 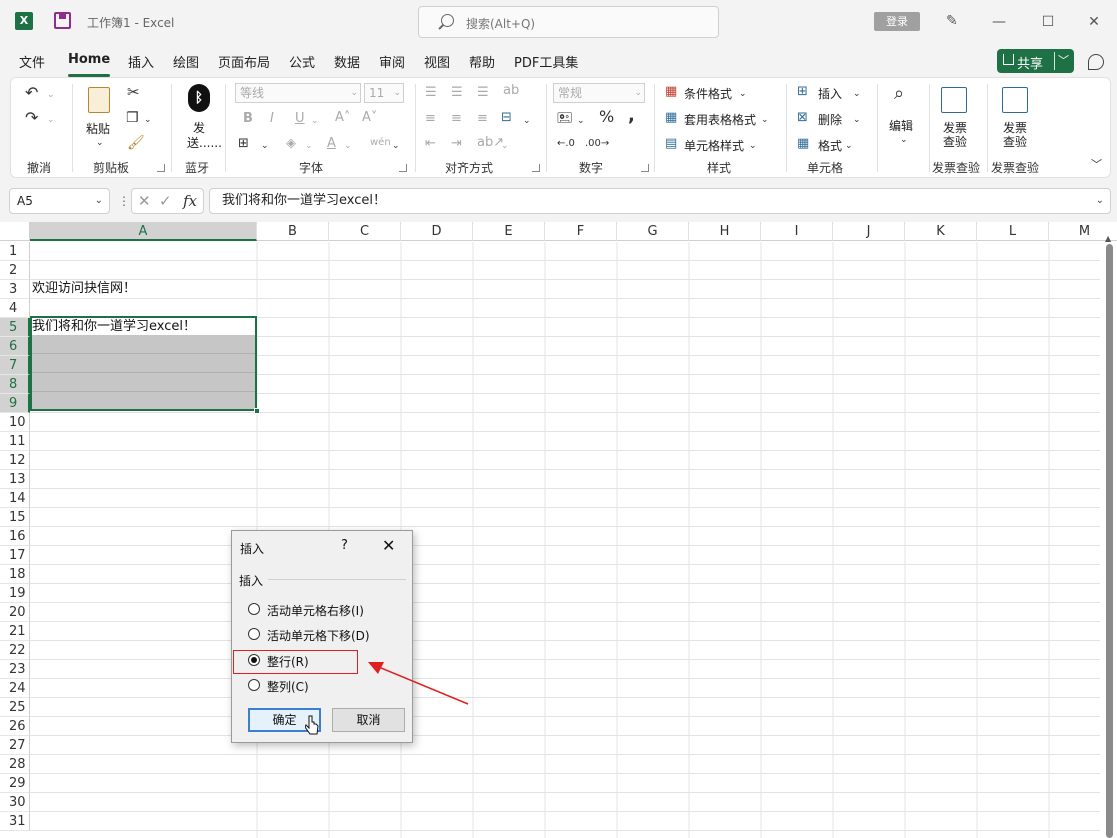 I want to click on number-launcher-icon, so click(x=645, y=168).